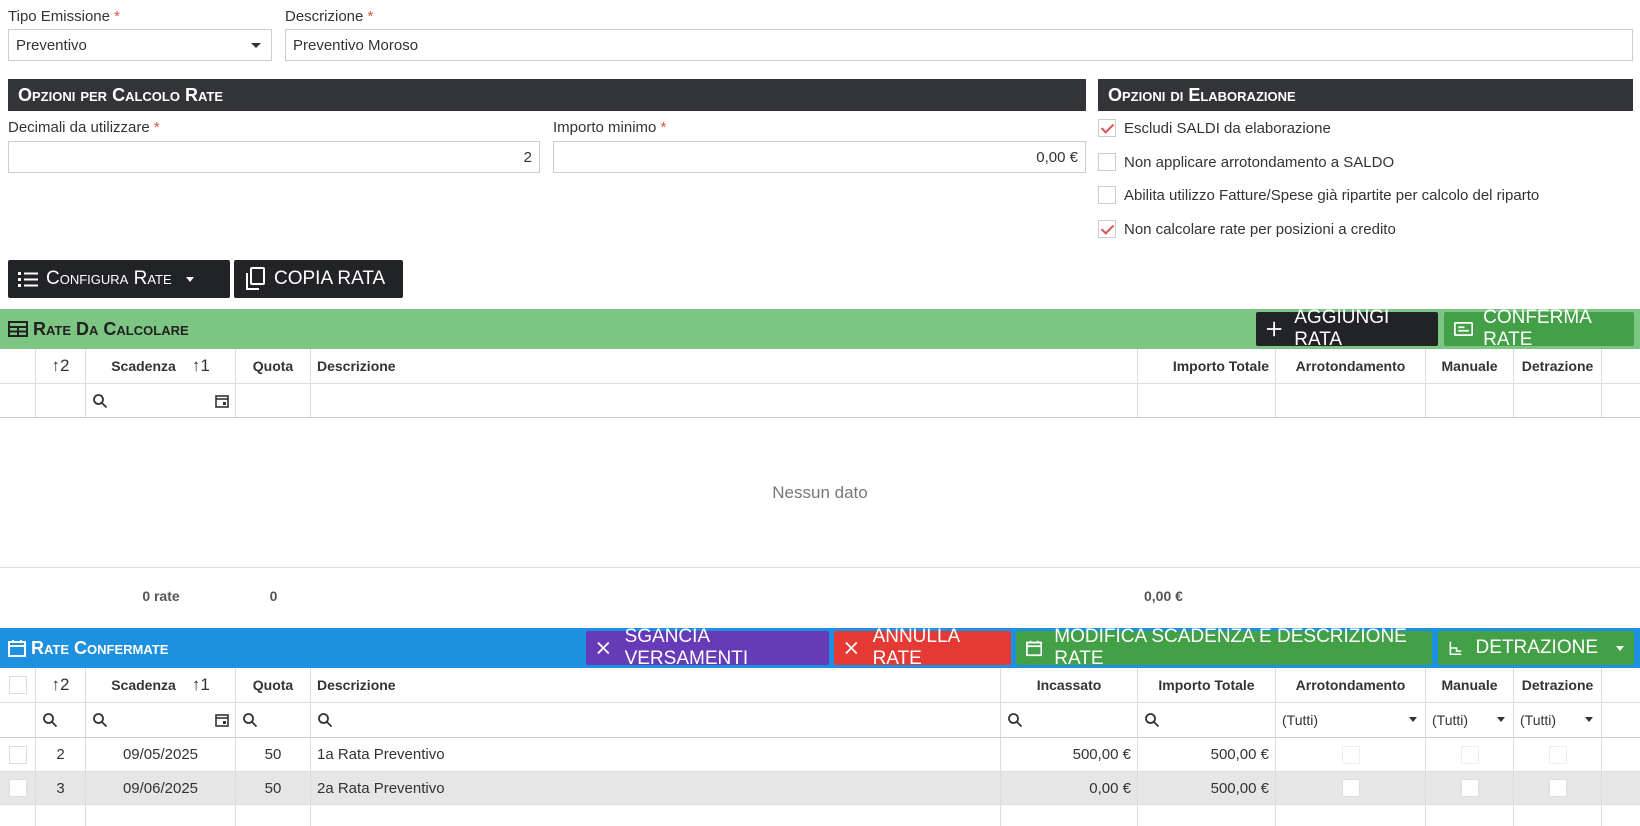 The height and width of the screenshot is (826, 1640). I want to click on copia-rata-label: COPIA RATA, so click(330, 278).